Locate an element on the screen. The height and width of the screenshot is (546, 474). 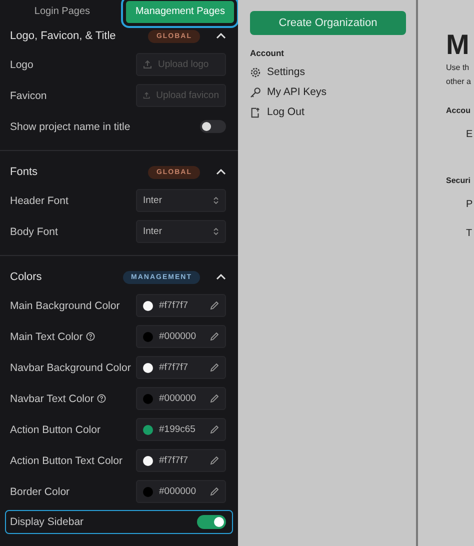
field-label: Display Sidebar is located at coordinates (47, 522).